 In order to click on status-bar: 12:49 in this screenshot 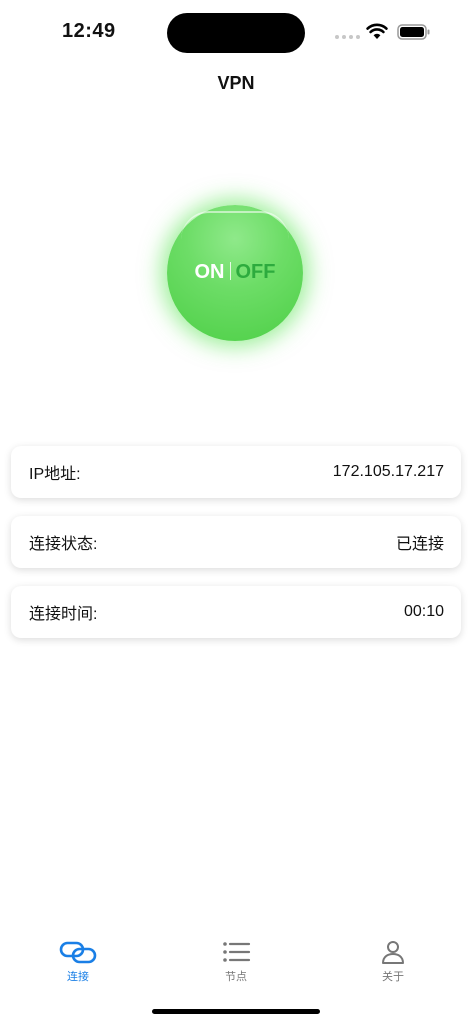, I will do `click(236, 32)`.